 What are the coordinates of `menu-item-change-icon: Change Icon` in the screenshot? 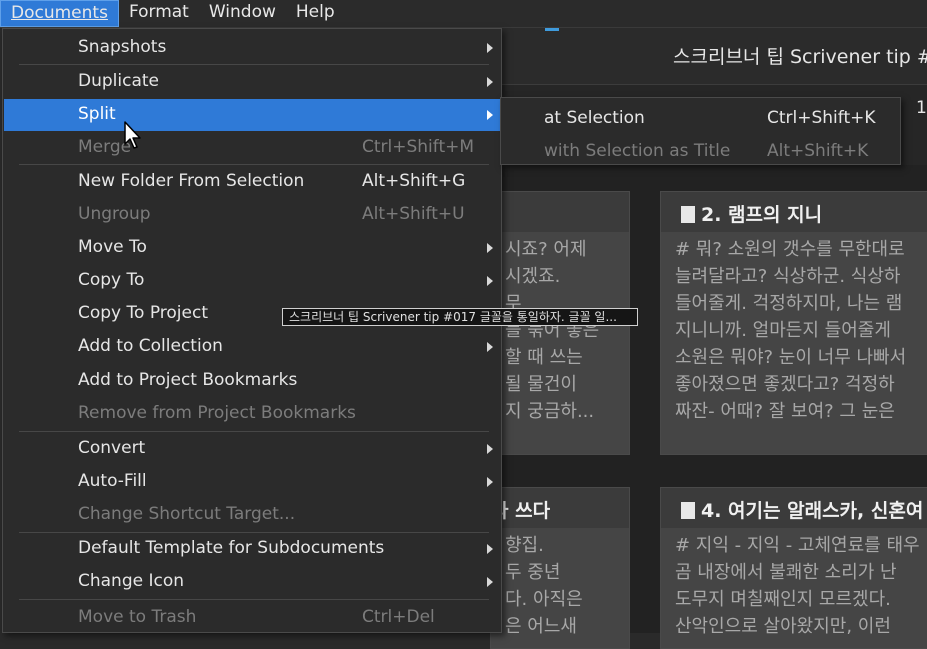 It's located at (252, 582).